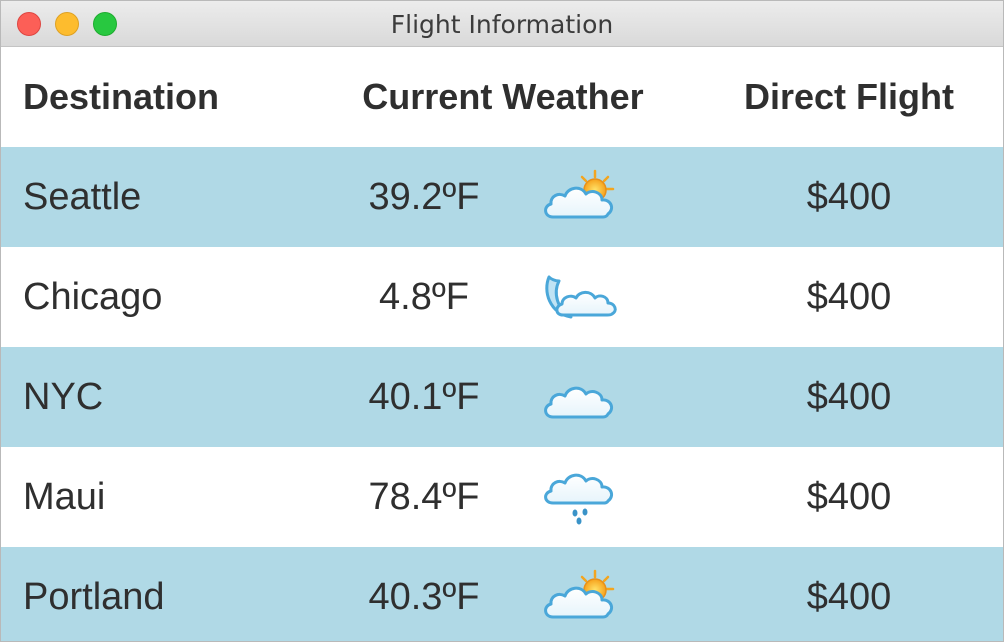  What do you see at coordinates (93, 296) in the screenshot?
I see `destination-cell: Chicago` at bounding box center [93, 296].